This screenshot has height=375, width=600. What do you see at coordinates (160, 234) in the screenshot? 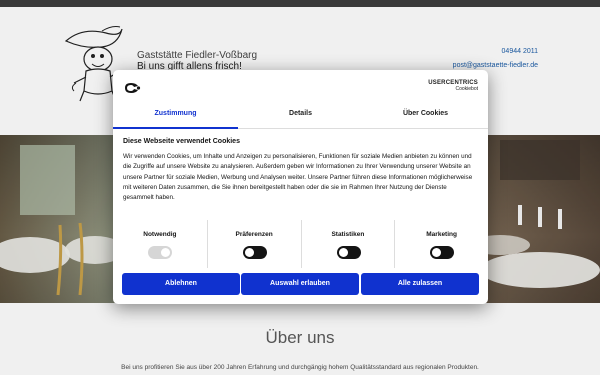
I see `toggle-label: Notwendig` at bounding box center [160, 234].